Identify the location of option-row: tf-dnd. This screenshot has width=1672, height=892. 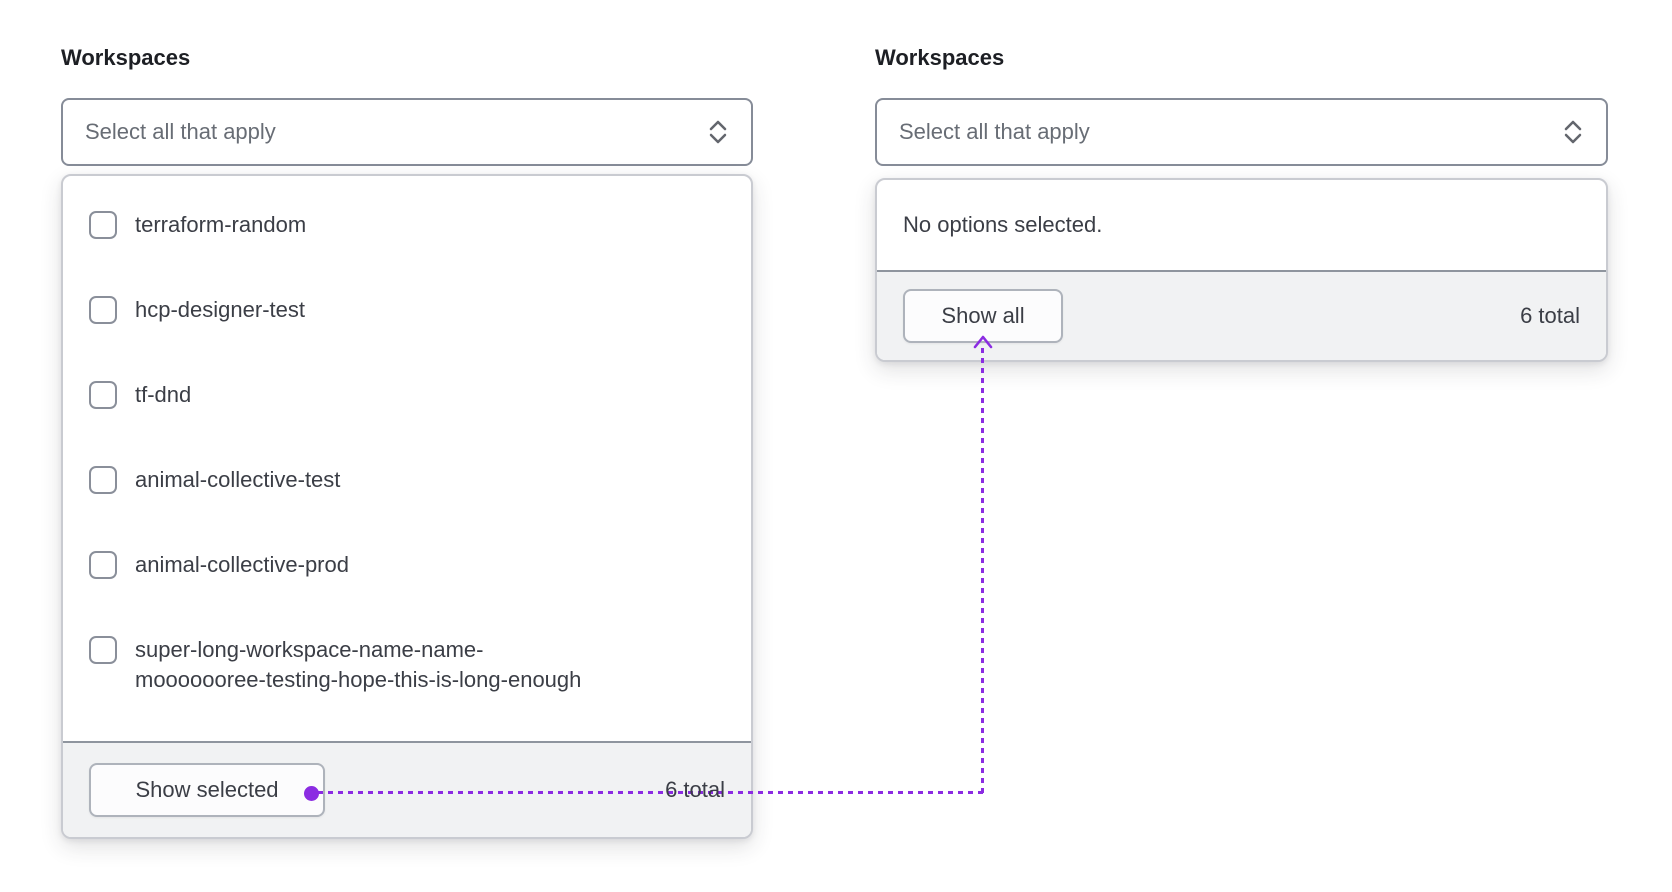
(407, 395).